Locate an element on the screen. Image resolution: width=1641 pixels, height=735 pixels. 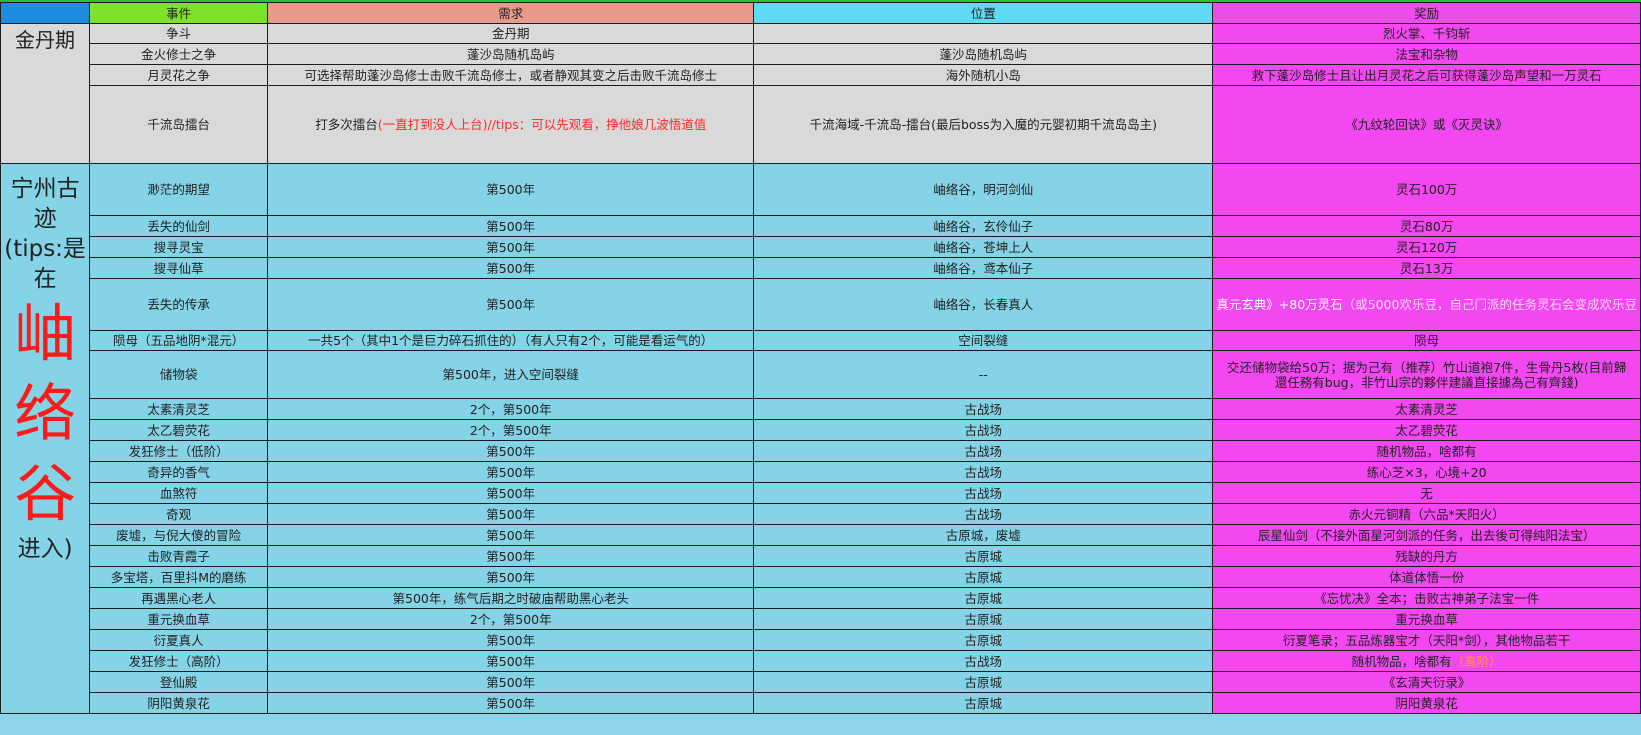
reward-cell: 练心芝×3，心境+20 is located at coordinates (1426, 472).